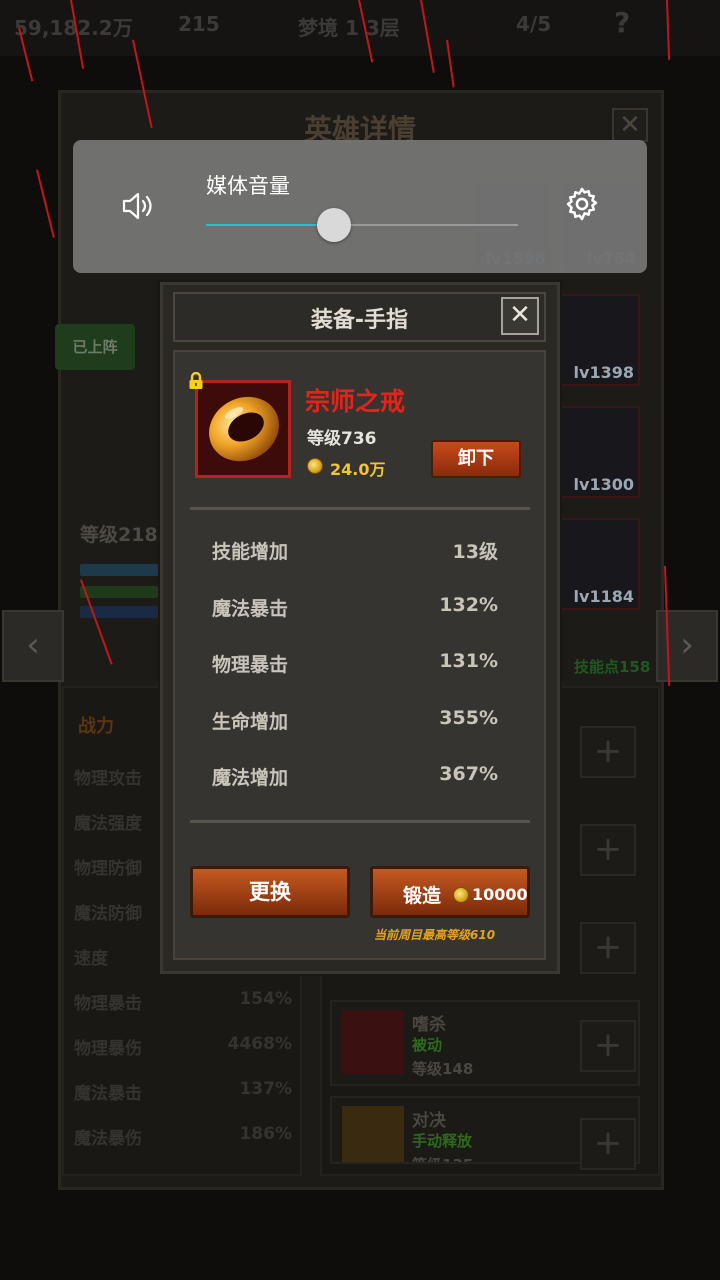  Describe the element at coordinates (108, 1004) in the screenshot. I see `stat-label: 物理暴击` at that location.